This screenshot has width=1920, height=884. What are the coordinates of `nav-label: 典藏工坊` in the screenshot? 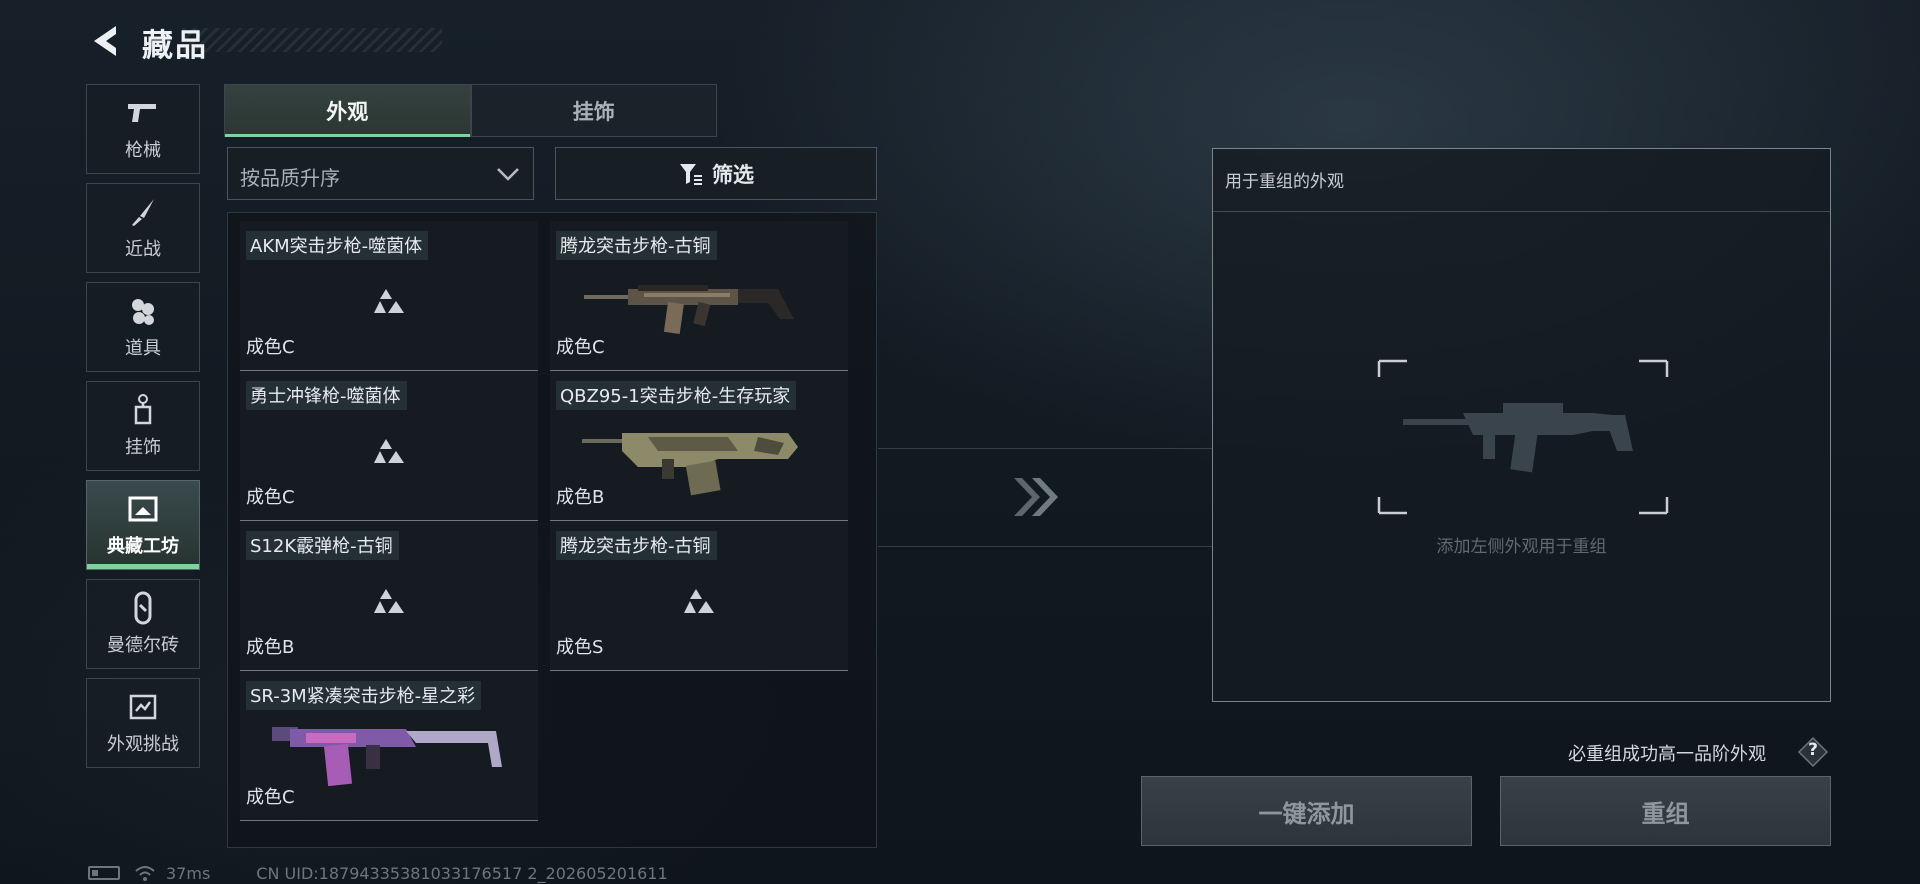 It's located at (143, 546).